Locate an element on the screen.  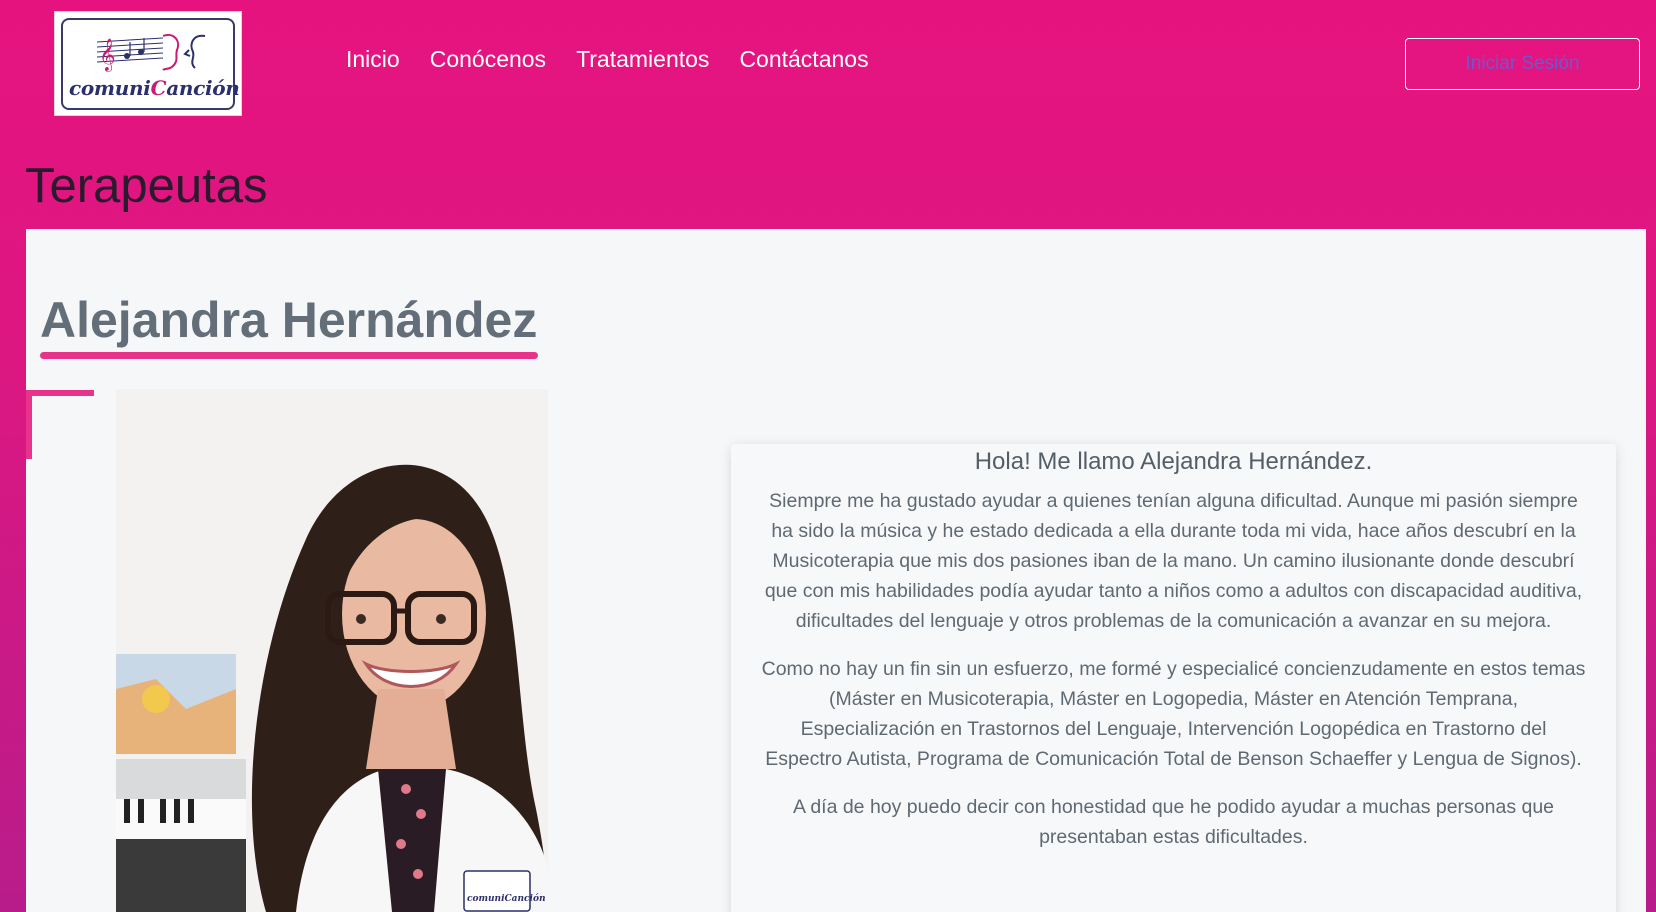
therapist-portrait-image: comuniCanción is located at coordinates (332, 650).